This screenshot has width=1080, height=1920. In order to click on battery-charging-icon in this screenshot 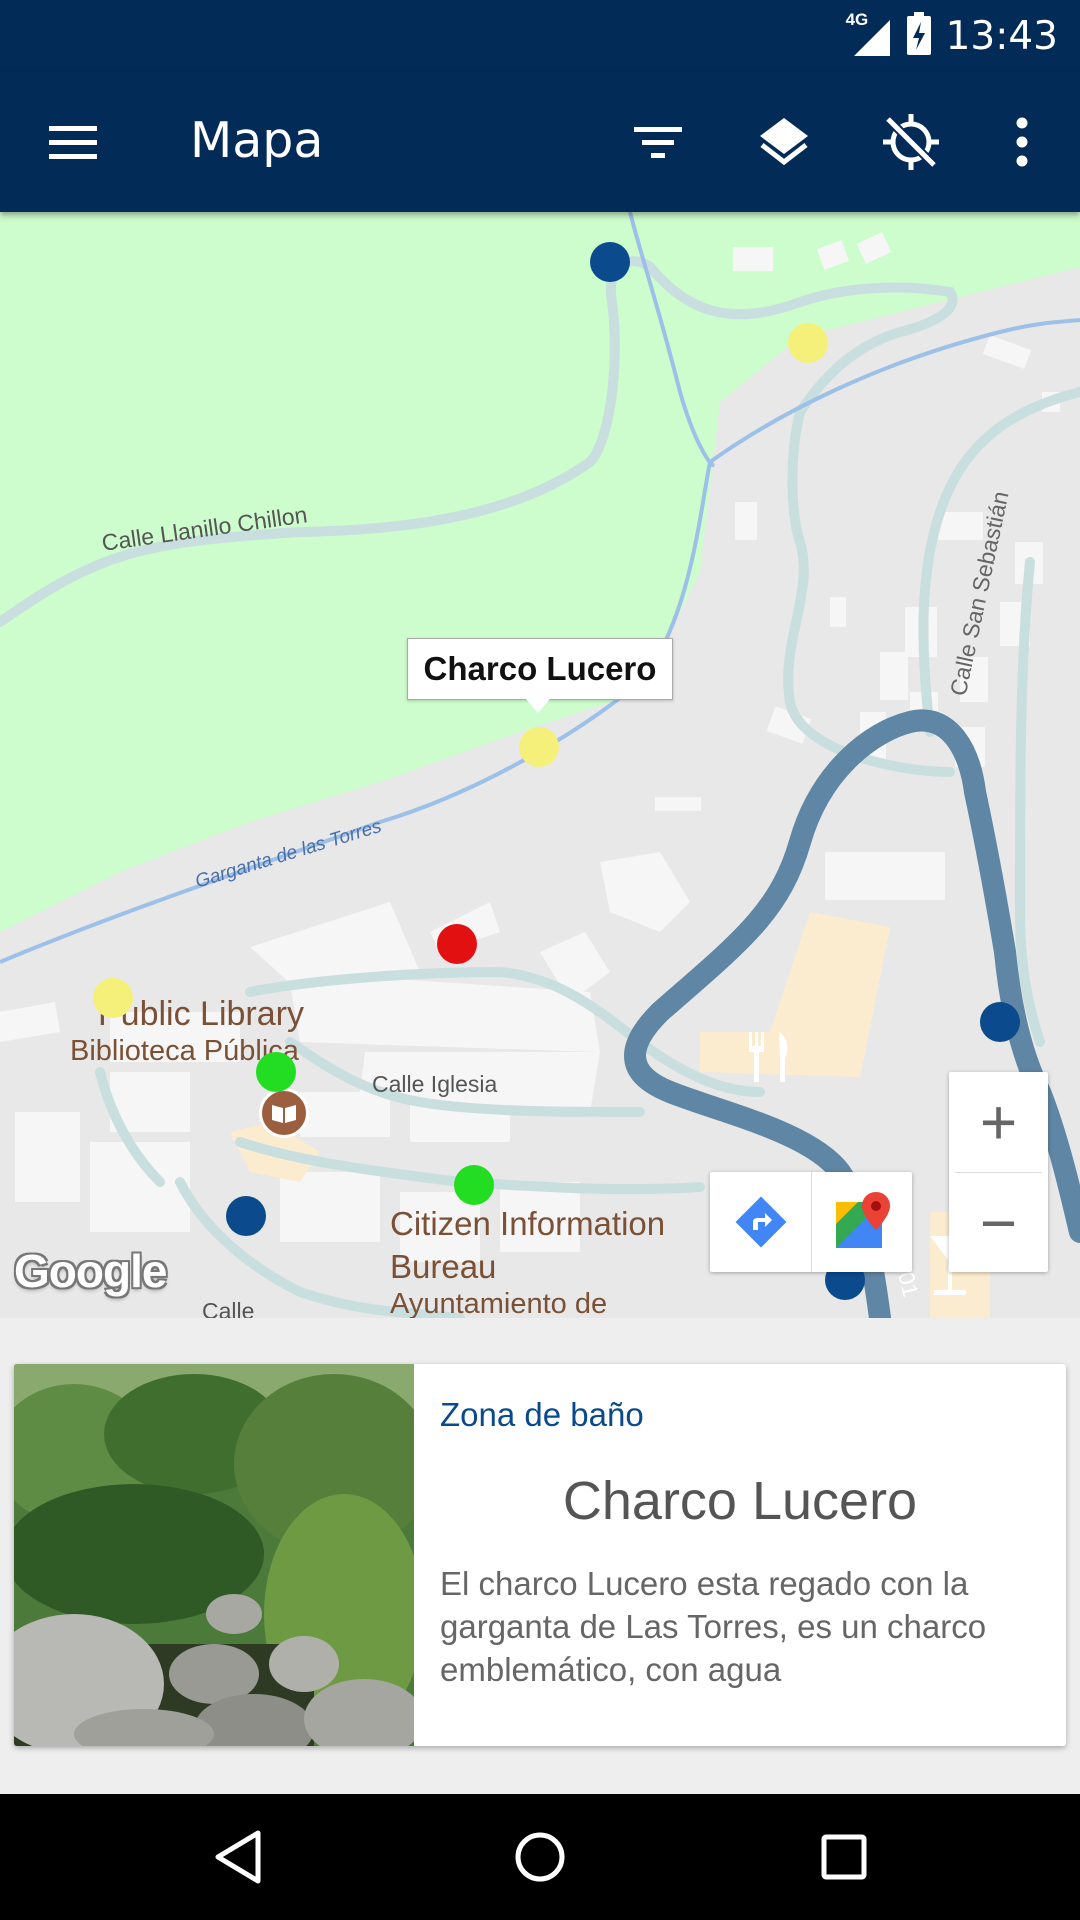, I will do `click(919, 36)`.